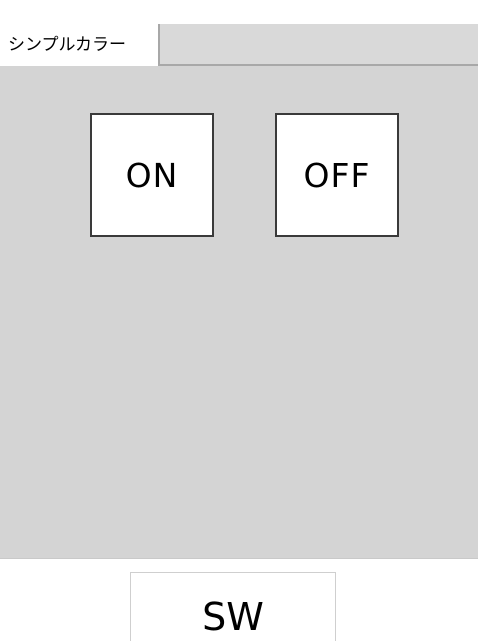  Describe the element at coordinates (152, 175) in the screenshot. I see `on-button: ON` at that location.